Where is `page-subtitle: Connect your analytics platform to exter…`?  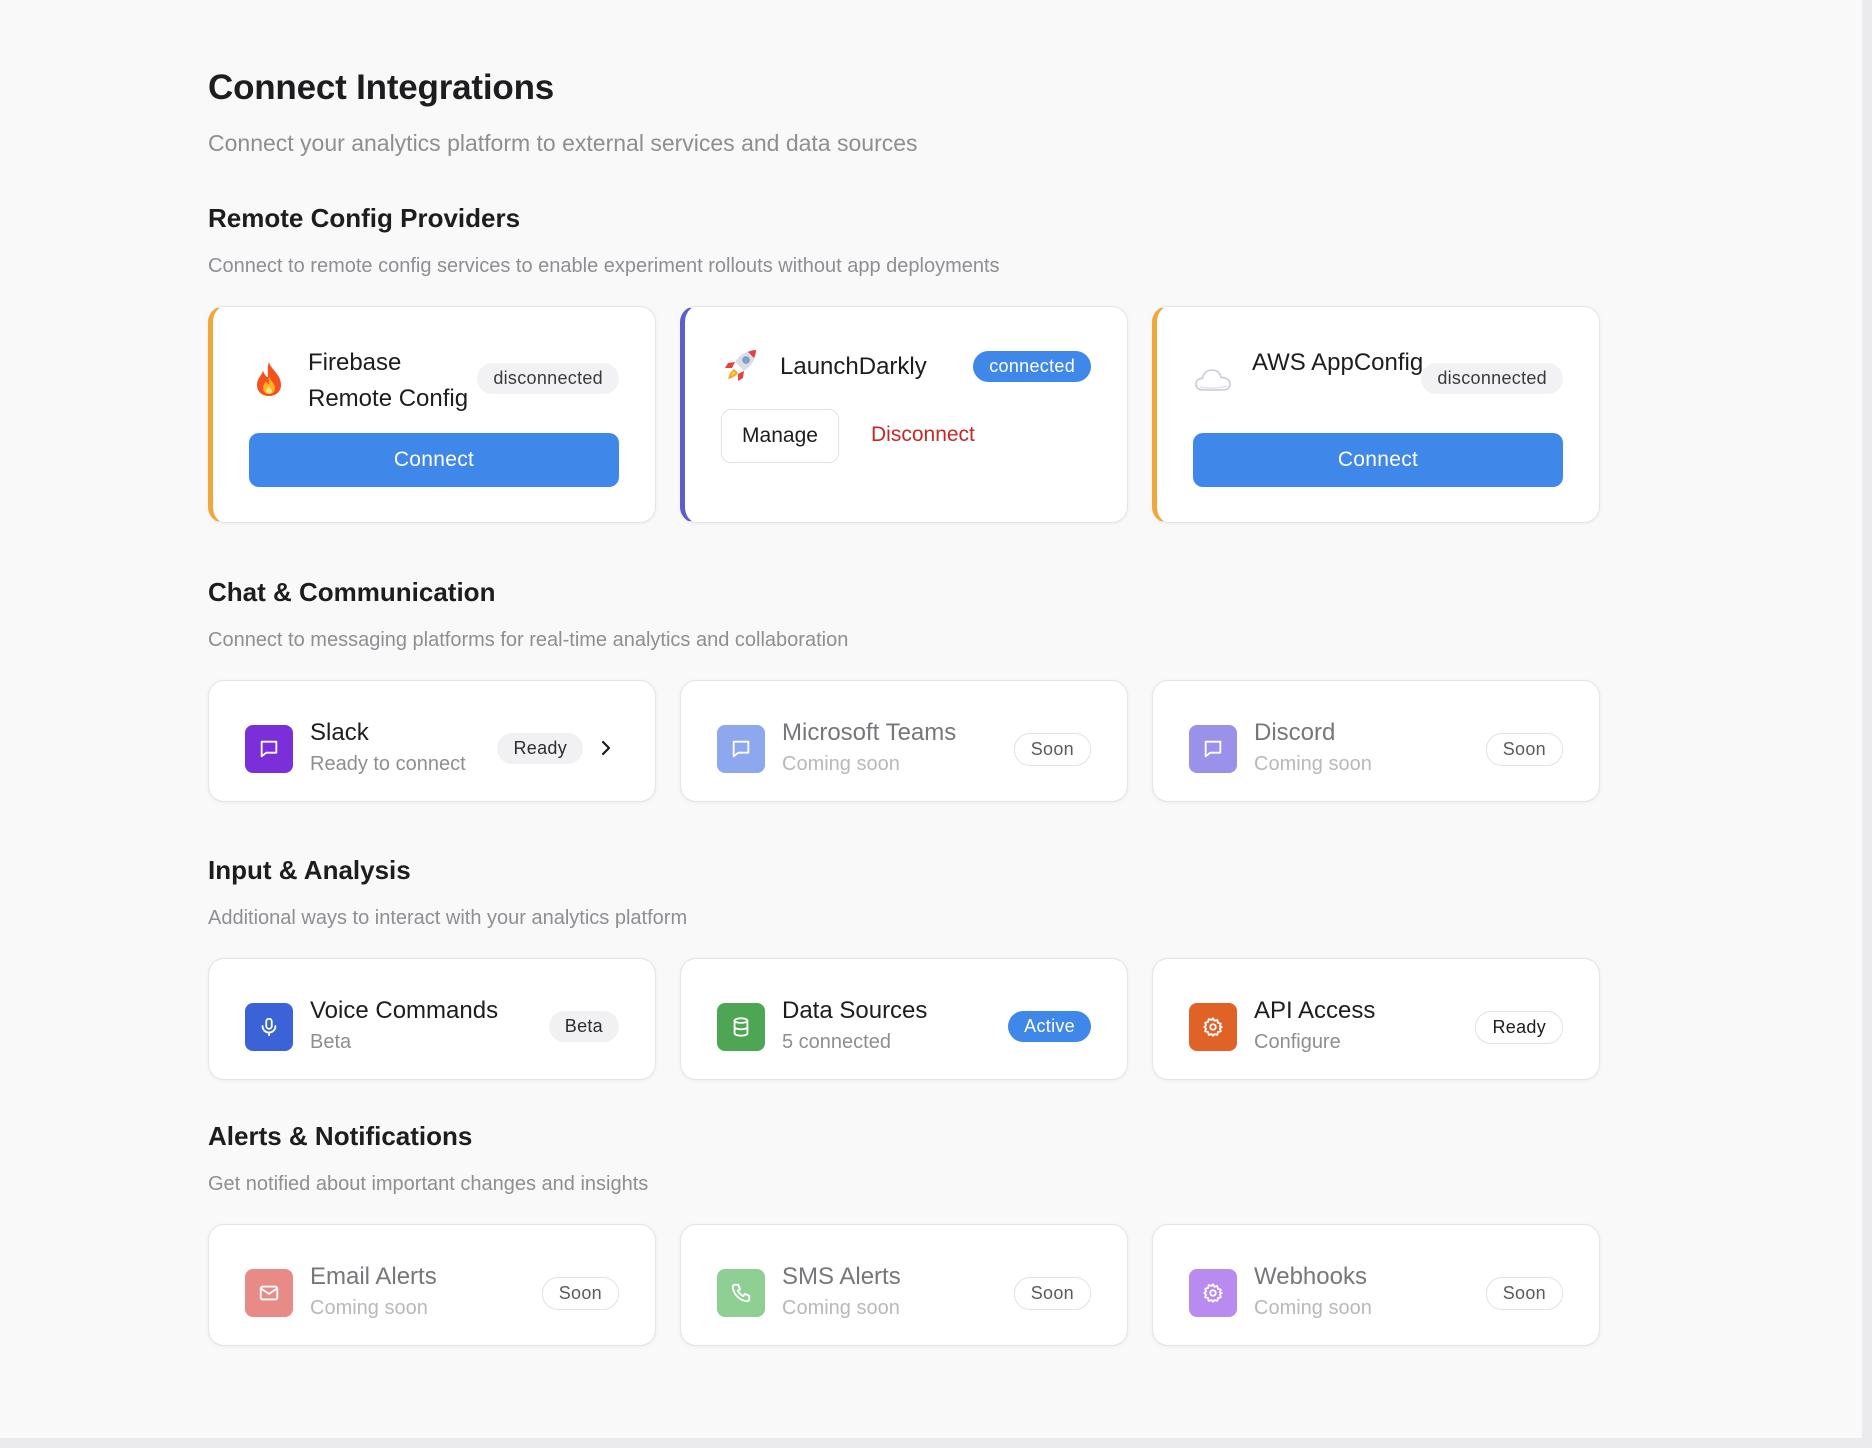 page-subtitle: Connect your analytics platform to exter… is located at coordinates (563, 143).